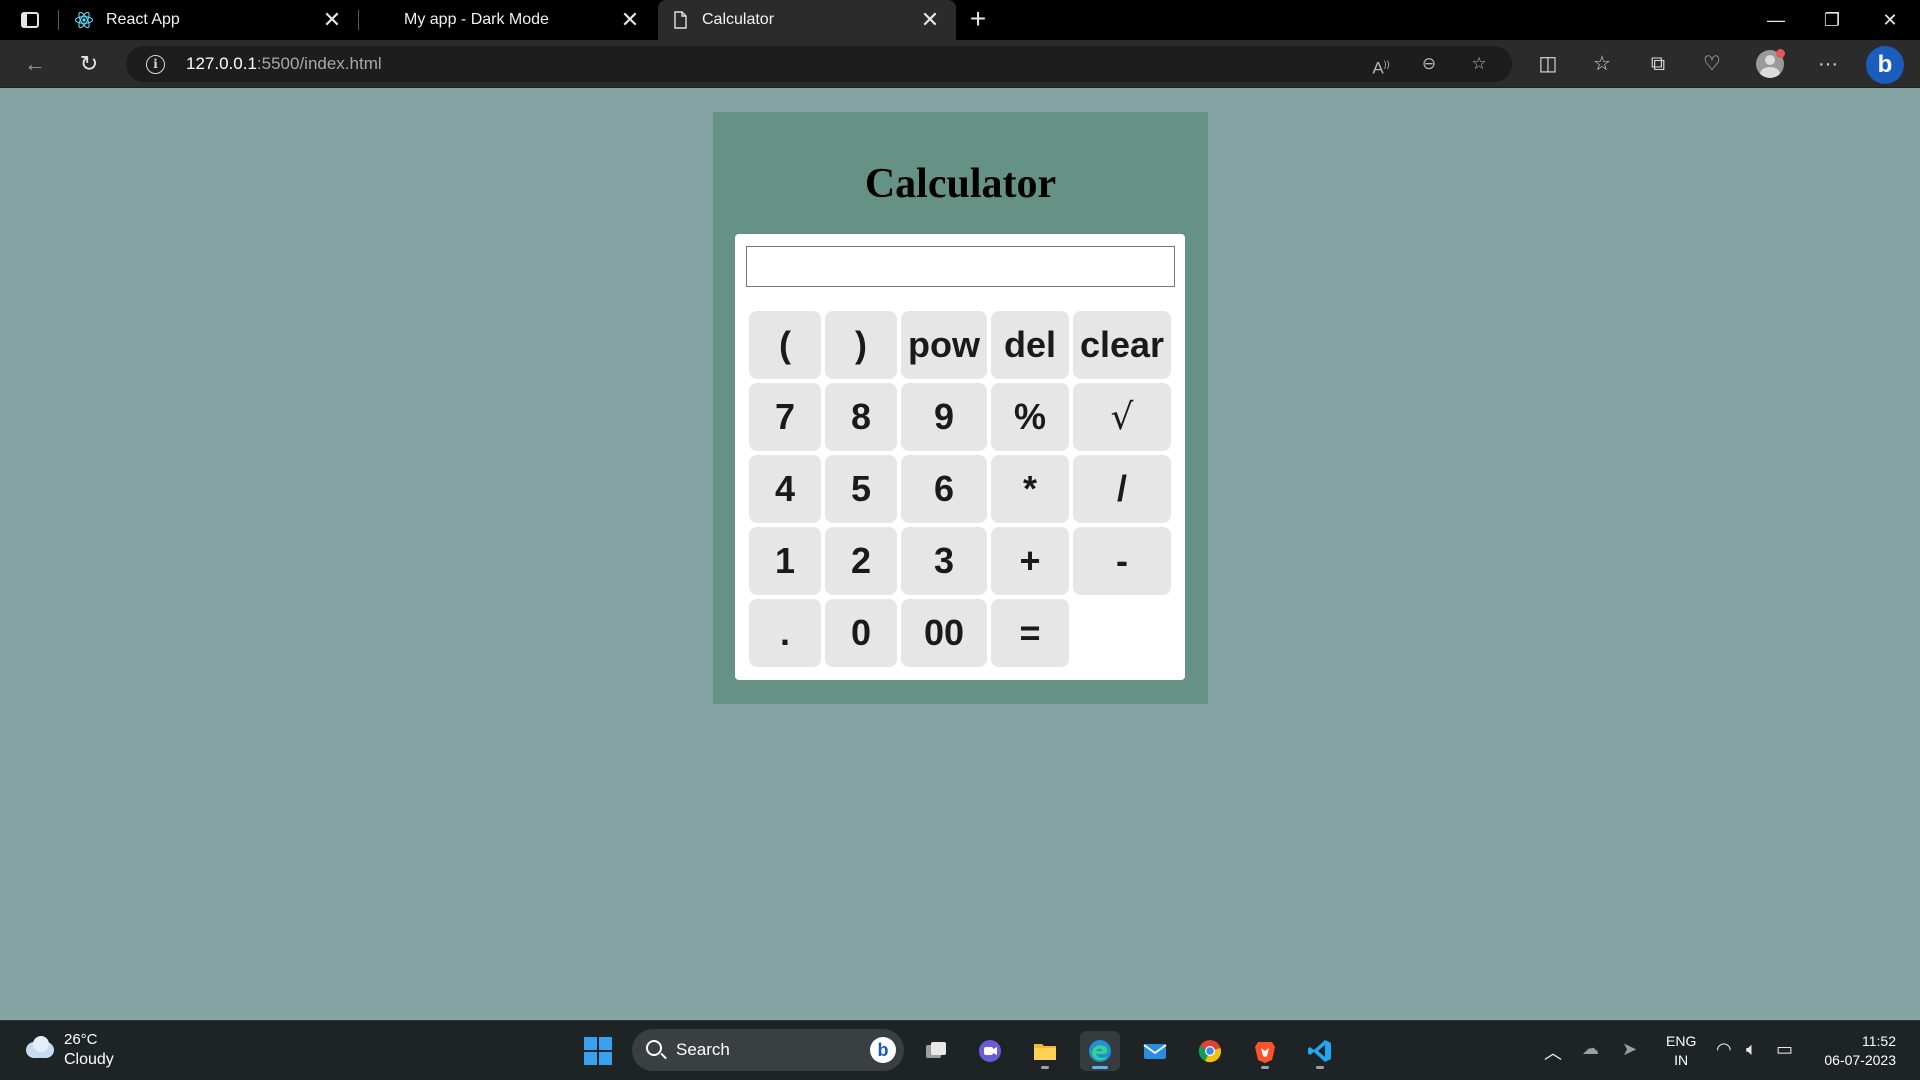 This screenshot has height=1080, width=1920. What do you see at coordinates (960, 266) in the screenshot?
I see `calculator-display-input` at bounding box center [960, 266].